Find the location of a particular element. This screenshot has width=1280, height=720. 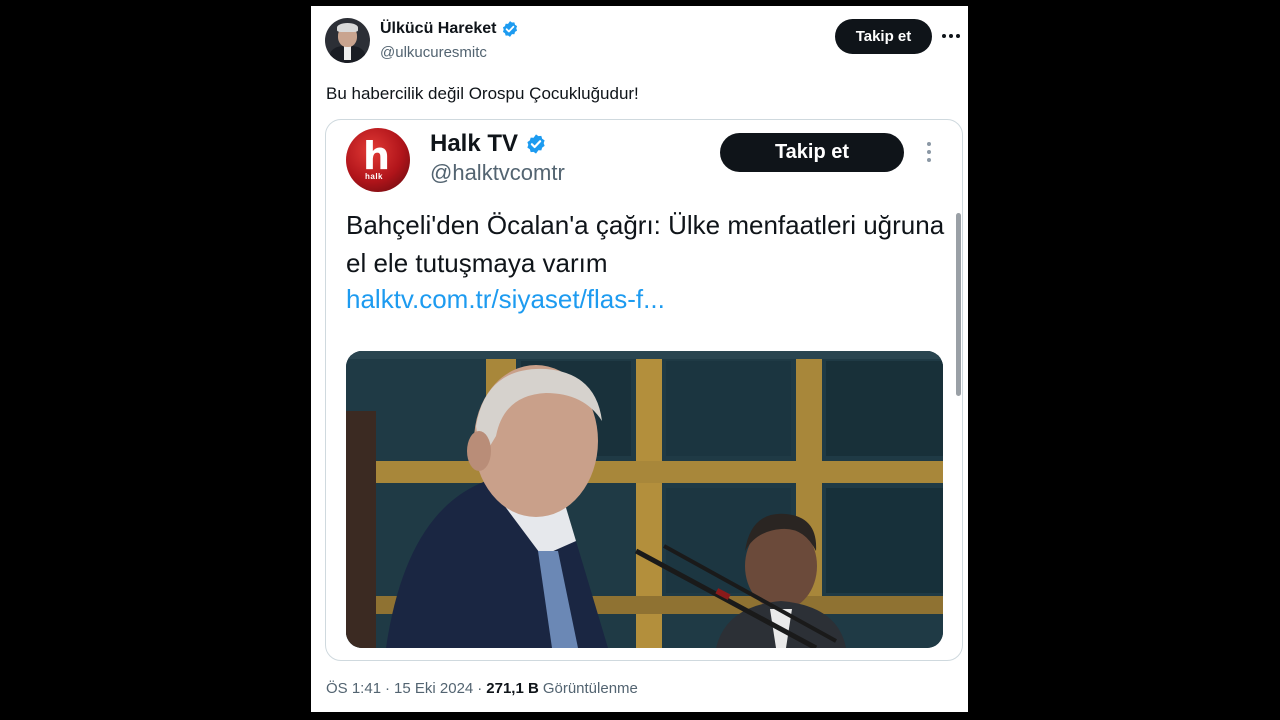

author-handle: @ulkucuresmitc is located at coordinates (433, 52).